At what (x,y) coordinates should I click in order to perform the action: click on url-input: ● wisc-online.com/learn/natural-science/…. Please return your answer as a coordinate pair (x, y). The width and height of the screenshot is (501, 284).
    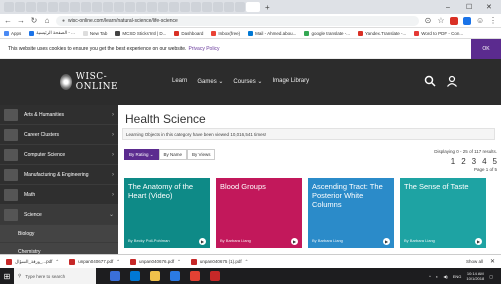
    Looking at the image, I should click on (237, 20).